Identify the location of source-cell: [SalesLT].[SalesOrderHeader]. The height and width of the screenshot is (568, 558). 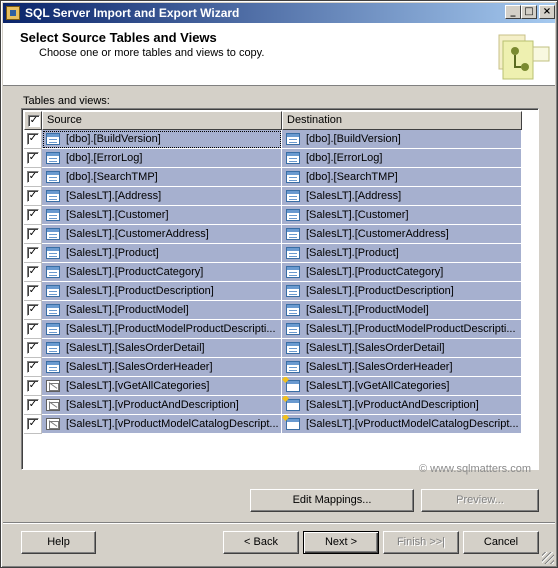
(162, 367).